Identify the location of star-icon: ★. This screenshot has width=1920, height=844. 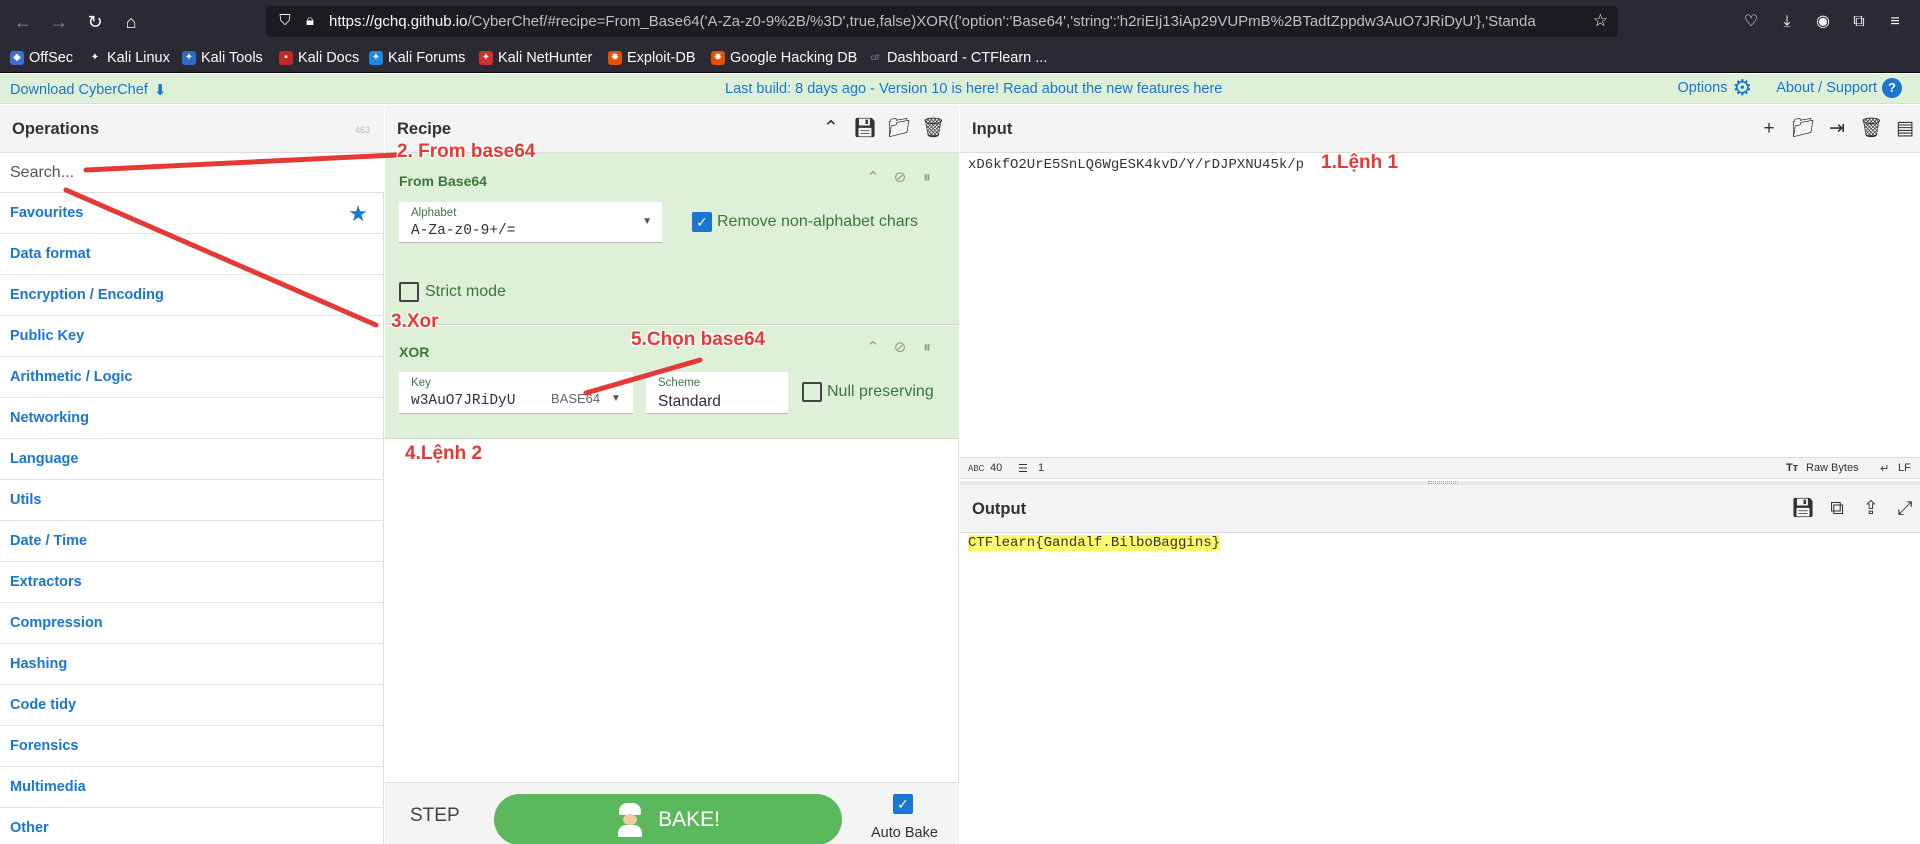
(358, 214).